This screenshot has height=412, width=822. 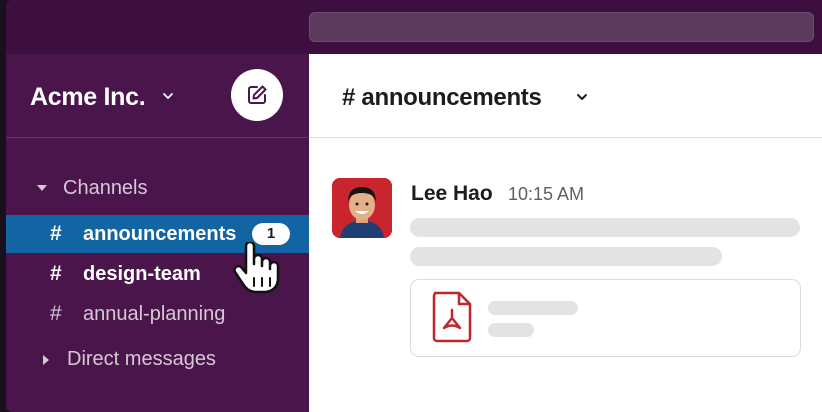 I want to click on pointer-hand-icon, so click(x=256, y=268).